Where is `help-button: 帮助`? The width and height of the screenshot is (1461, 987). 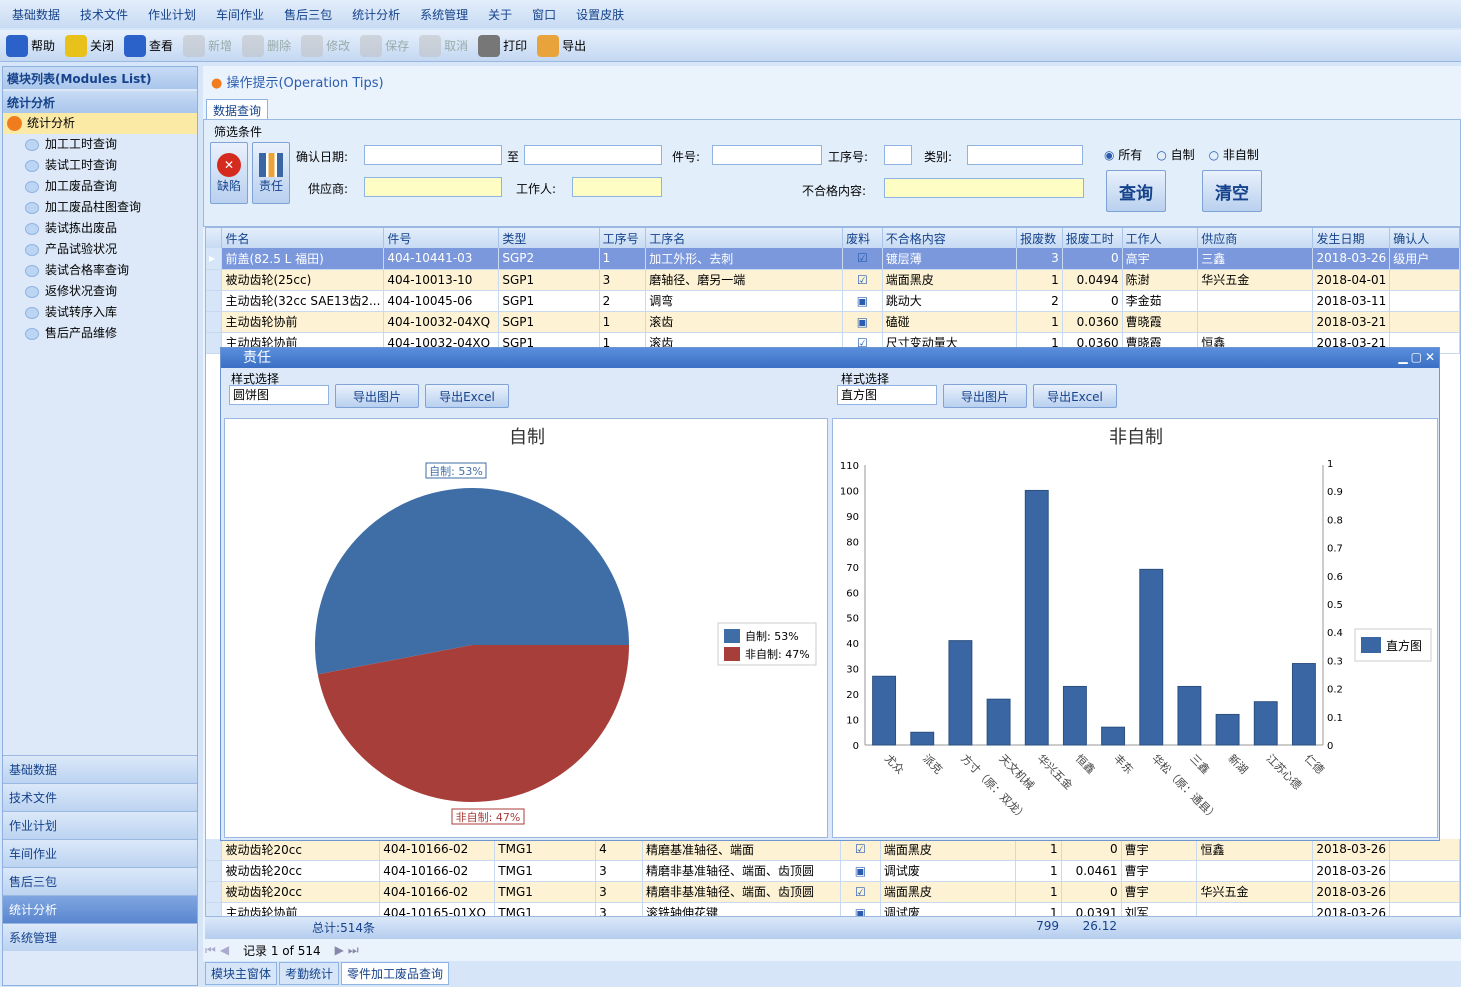
help-button: 帮助 is located at coordinates (30, 45).